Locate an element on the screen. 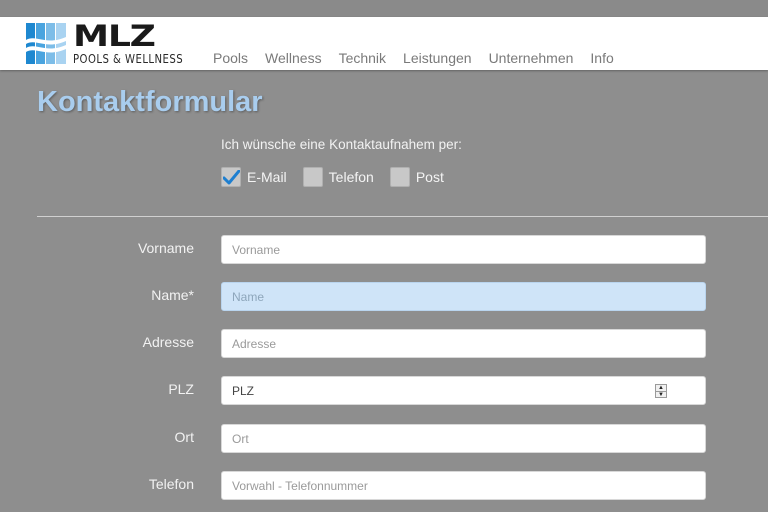 The height and width of the screenshot is (512, 768). logo-tagline: POOLS & WELLNESS is located at coordinates (128, 58).